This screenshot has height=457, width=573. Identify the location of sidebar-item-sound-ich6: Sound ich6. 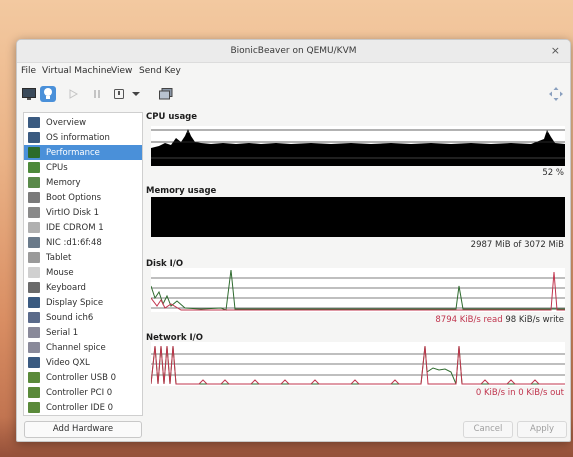
(83, 317).